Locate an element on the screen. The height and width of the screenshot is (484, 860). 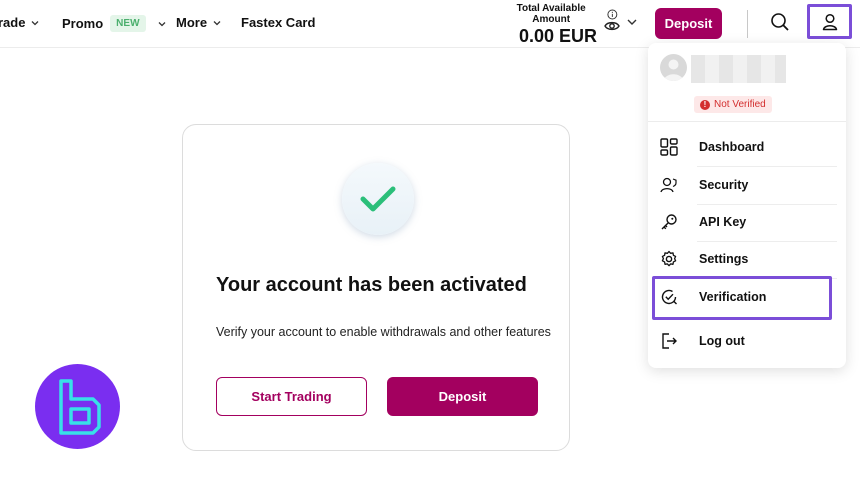
nav-more: More is located at coordinates (199, 22).